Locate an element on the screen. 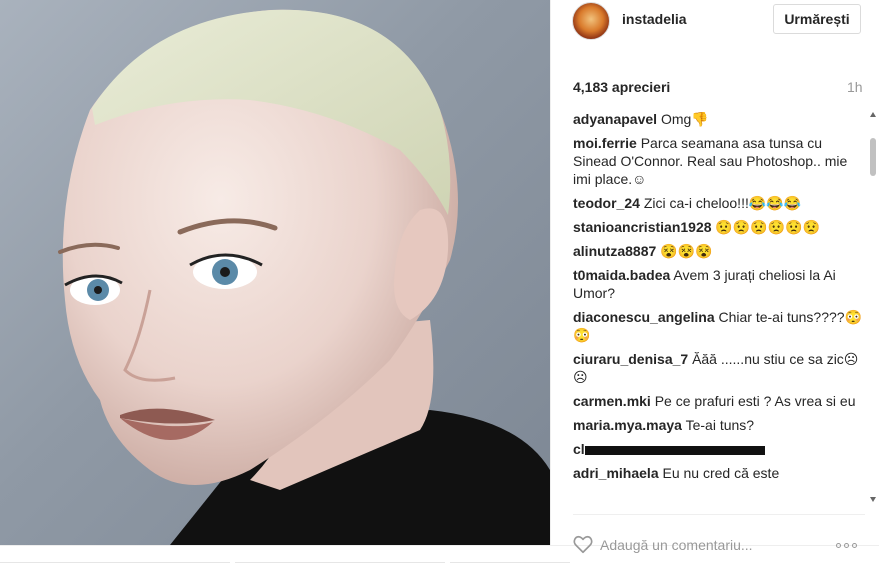  comment-text: Pe ce prafuri esti ? As vrea si eu is located at coordinates (755, 401).